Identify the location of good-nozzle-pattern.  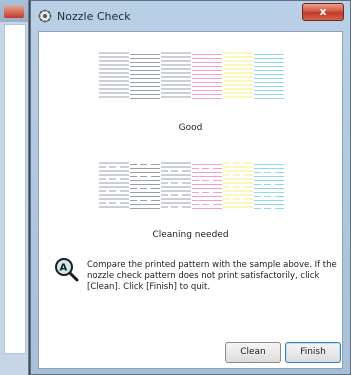
(191, 75).